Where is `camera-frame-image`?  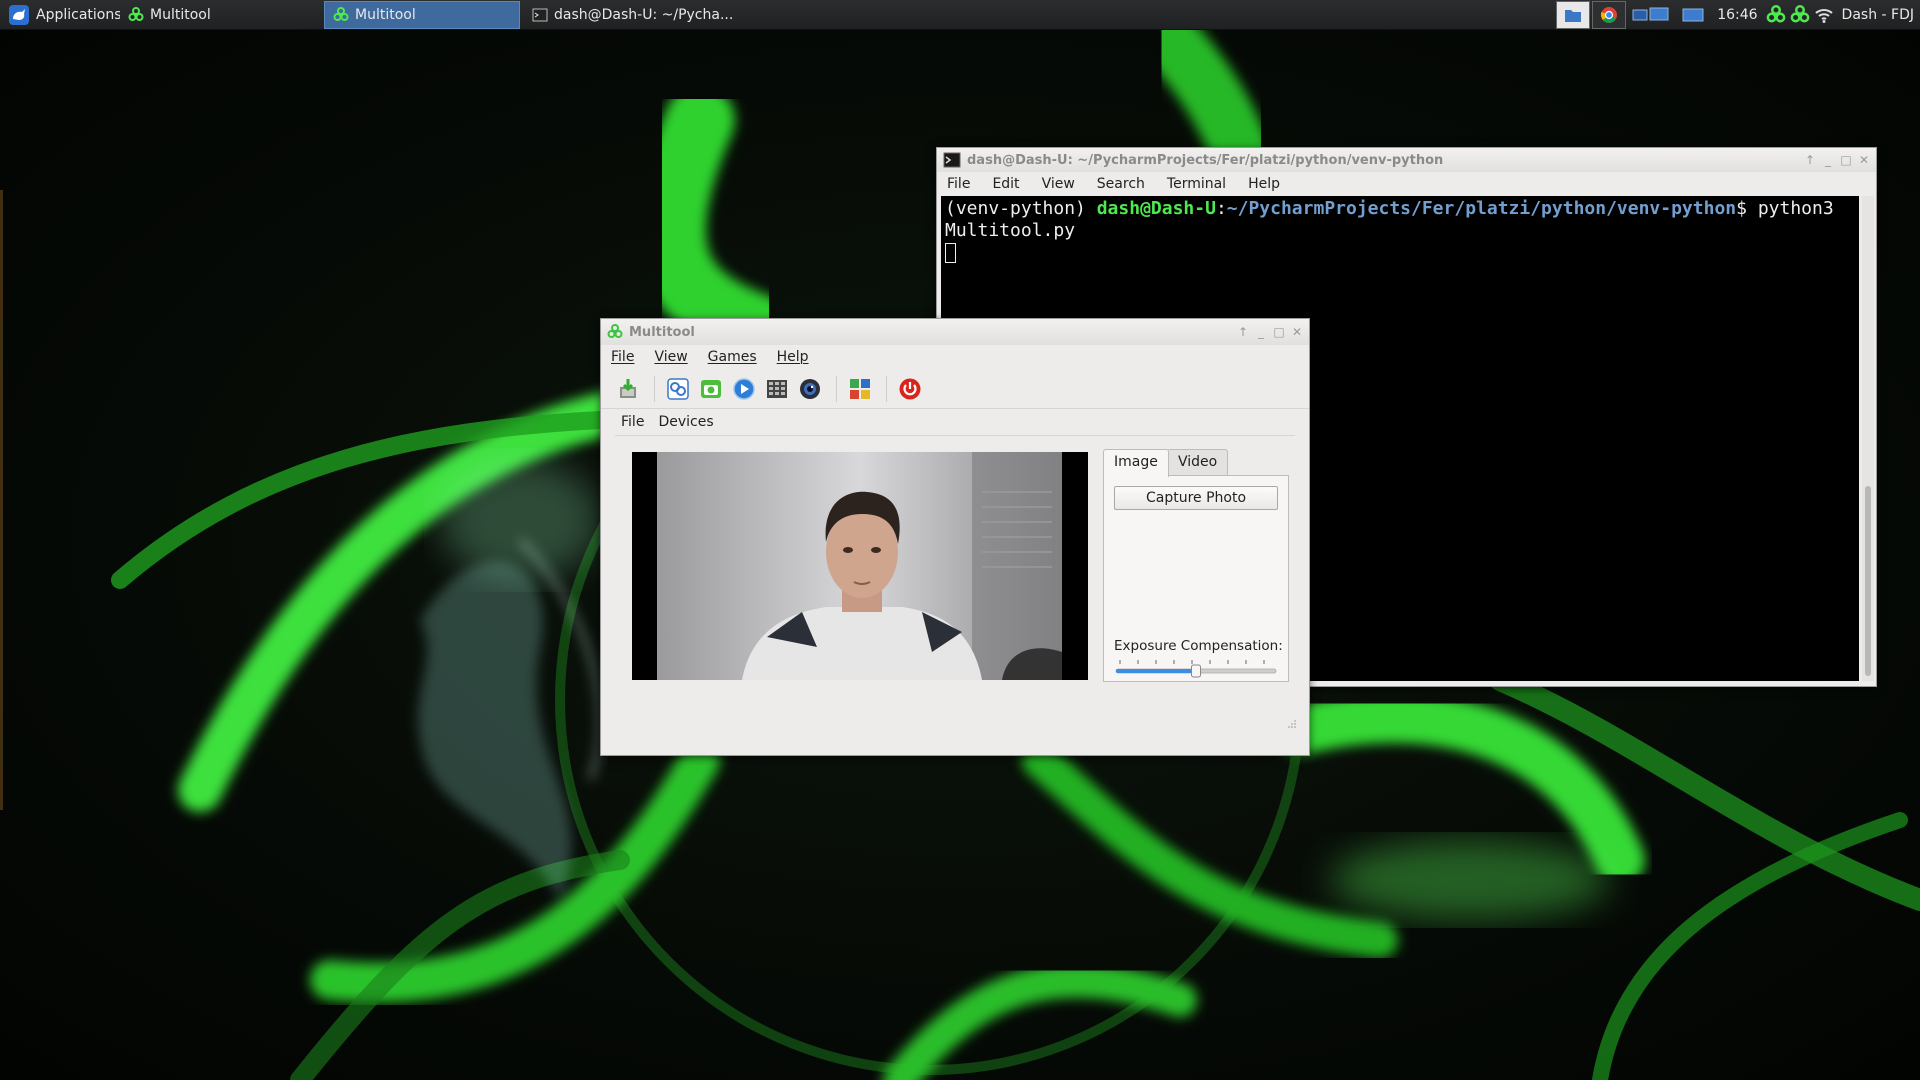
camera-frame-image is located at coordinates (860, 566).